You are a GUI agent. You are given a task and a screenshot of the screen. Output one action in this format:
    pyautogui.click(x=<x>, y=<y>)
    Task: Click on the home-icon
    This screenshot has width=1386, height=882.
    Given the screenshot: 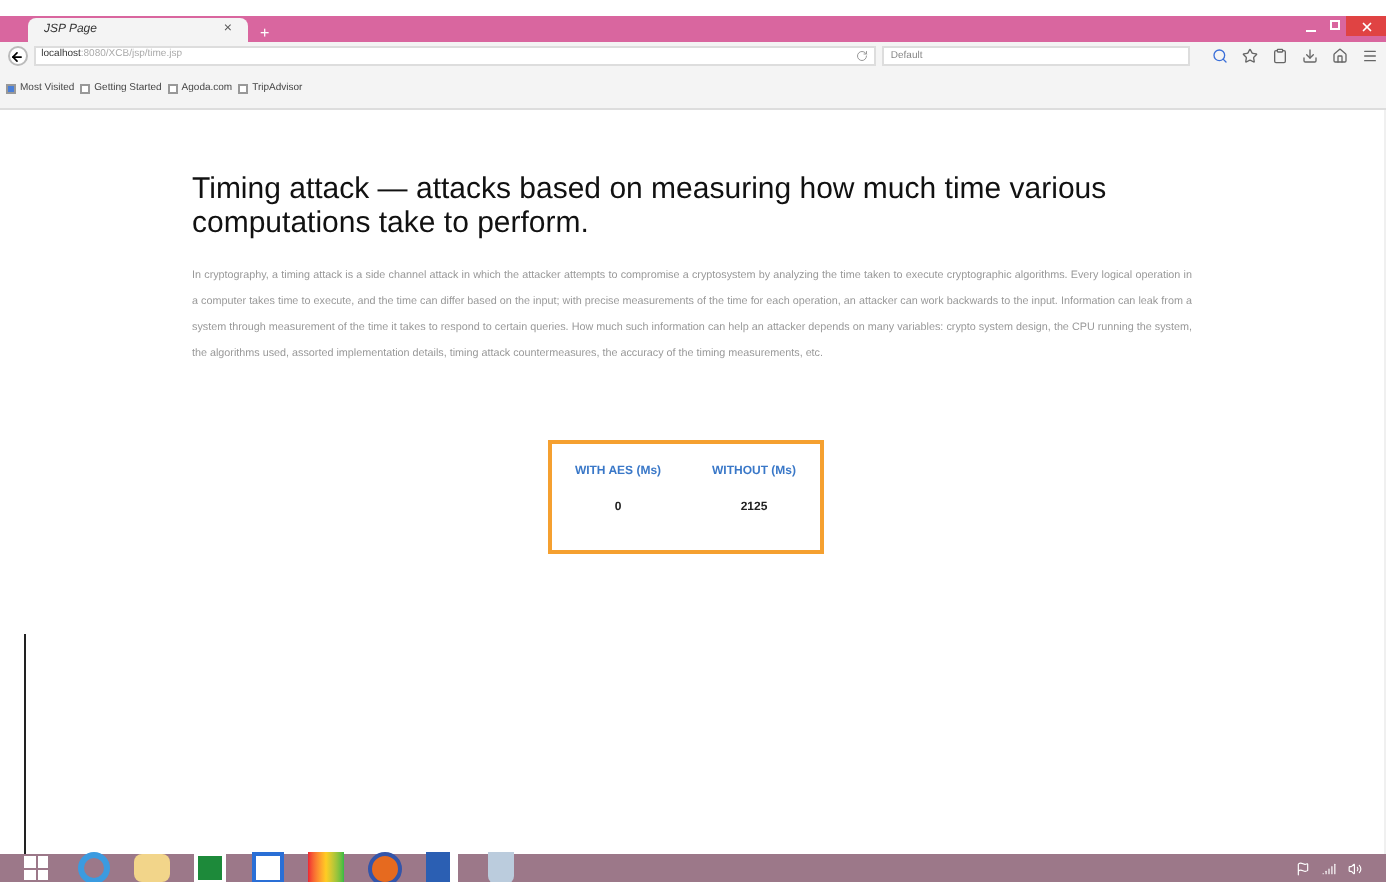 What is the action you would take?
    pyautogui.click(x=1339, y=56)
    